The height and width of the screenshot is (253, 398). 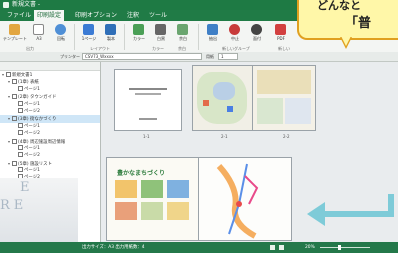 I want to click on menu-annotation: 注釈, so click(x=133, y=15).